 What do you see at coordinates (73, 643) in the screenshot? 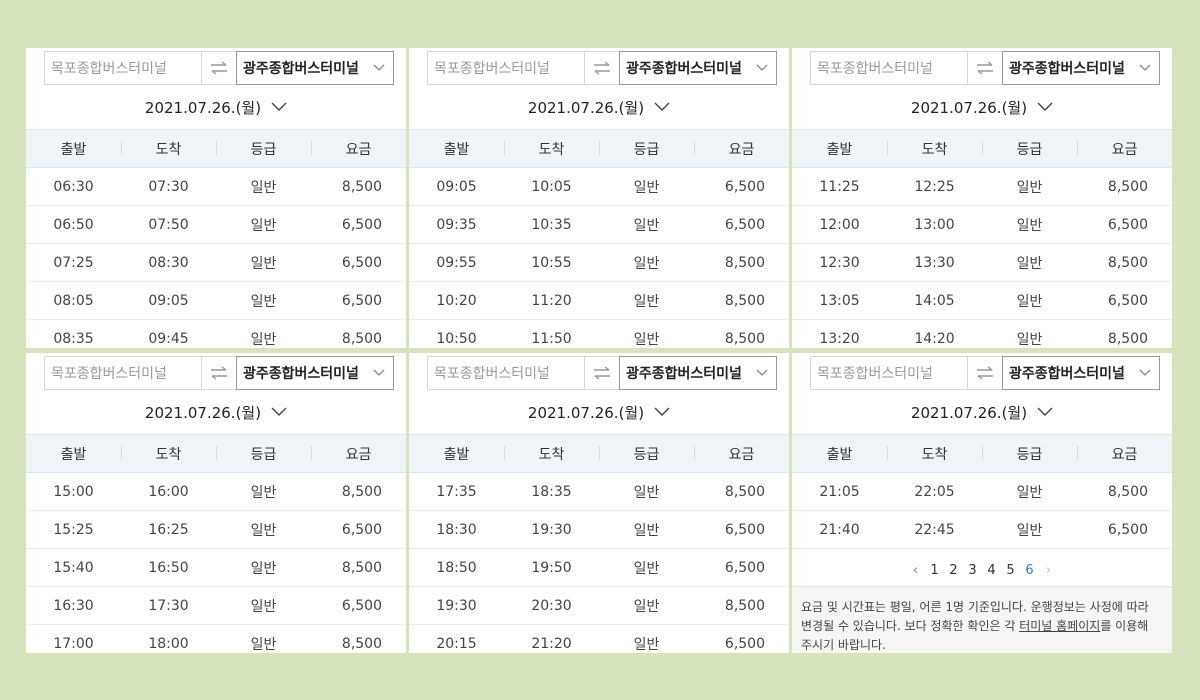
I see `departure-time: 17:00` at bounding box center [73, 643].